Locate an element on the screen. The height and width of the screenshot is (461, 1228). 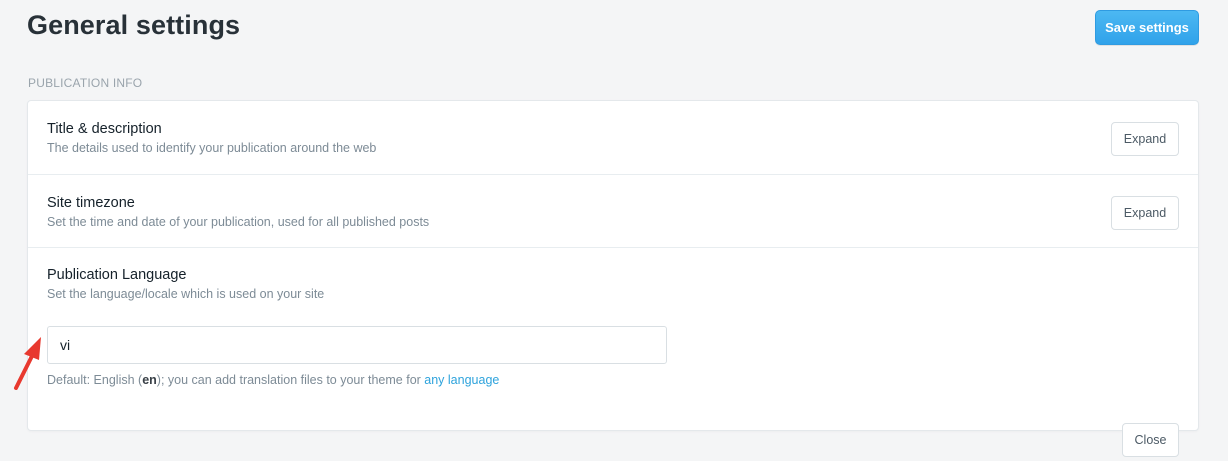
language-input is located at coordinates (357, 345).